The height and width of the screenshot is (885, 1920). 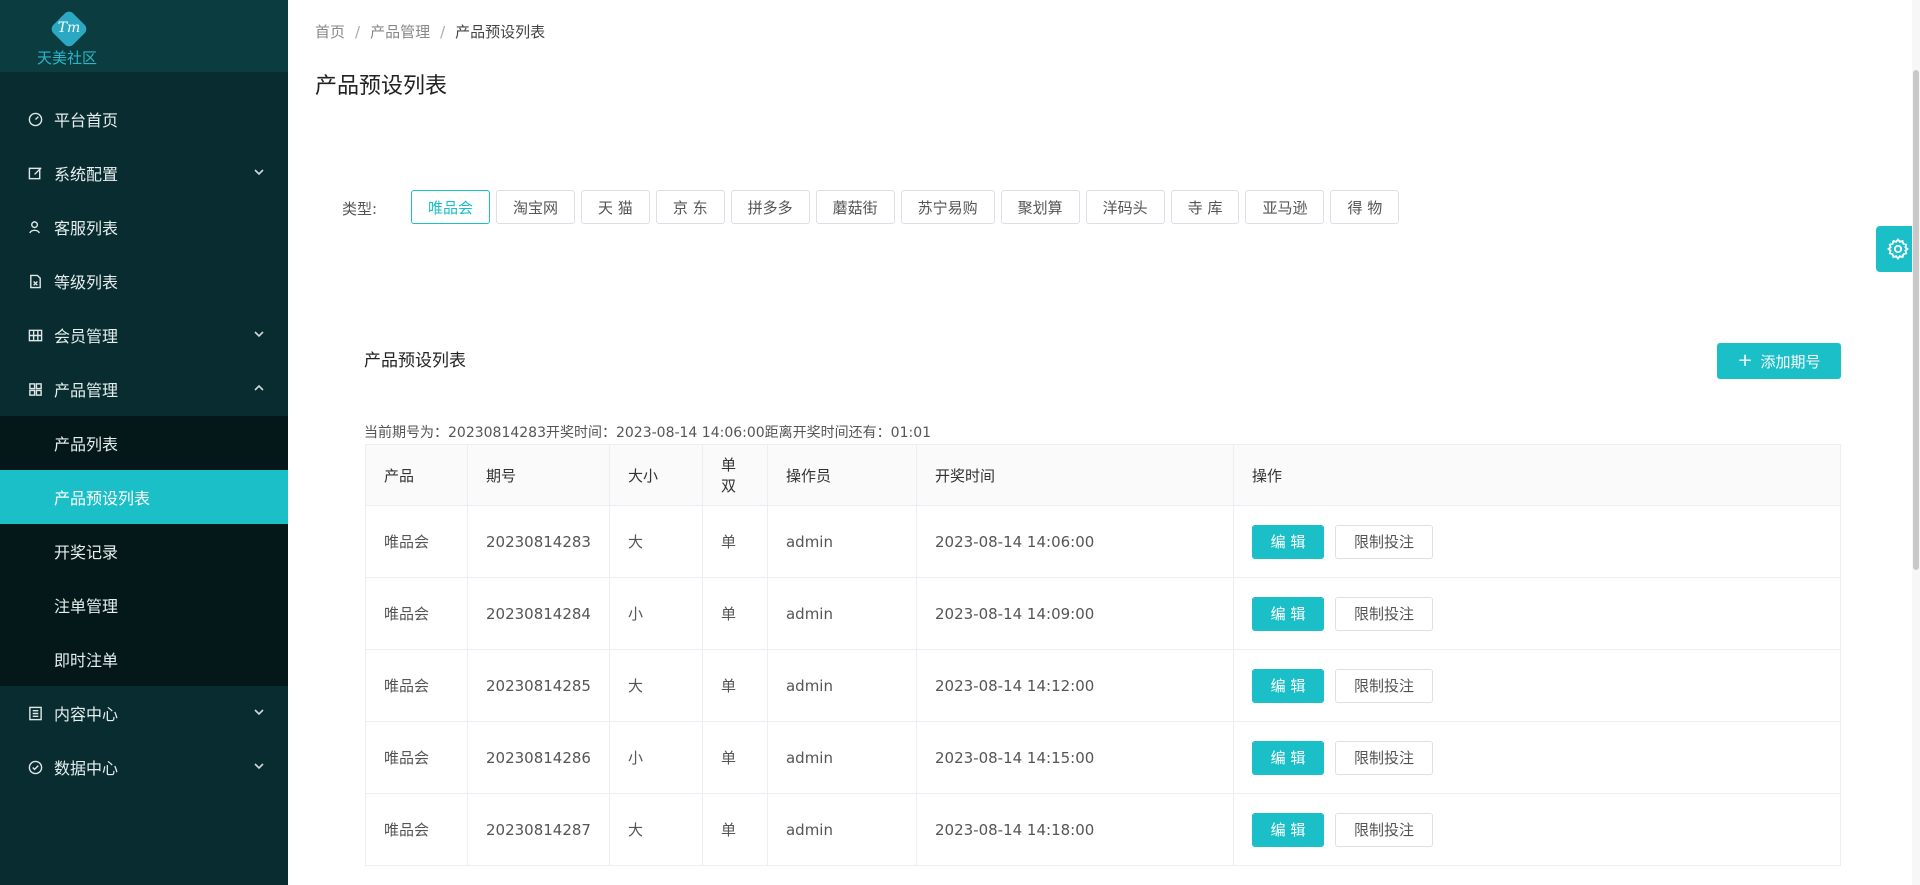 I want to click on list-icon, so click(x=35, y=713).